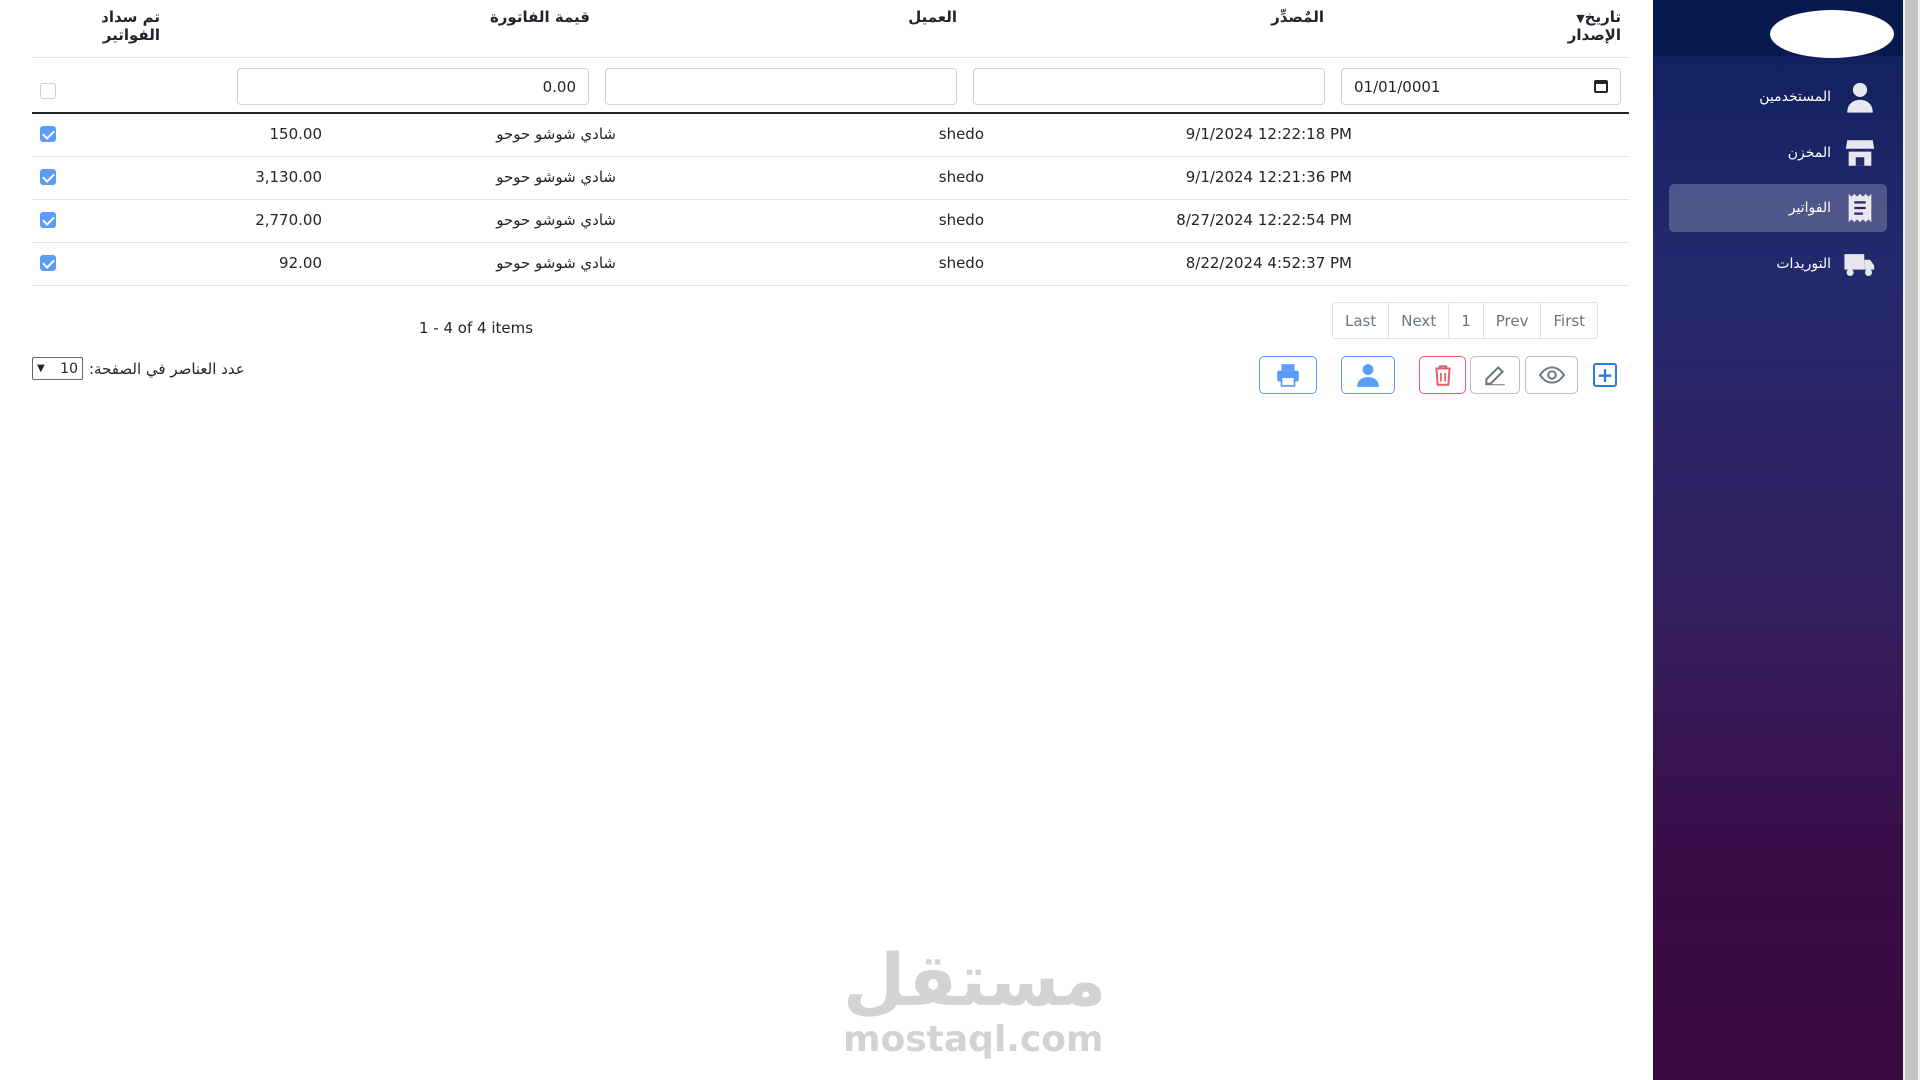  I want to click on sidebar-item-label: الفواتير, so click(1809, 208).